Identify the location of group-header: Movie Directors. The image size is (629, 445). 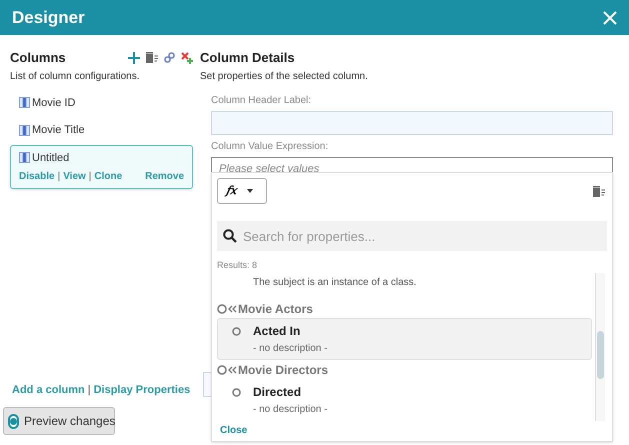
(404, 369).